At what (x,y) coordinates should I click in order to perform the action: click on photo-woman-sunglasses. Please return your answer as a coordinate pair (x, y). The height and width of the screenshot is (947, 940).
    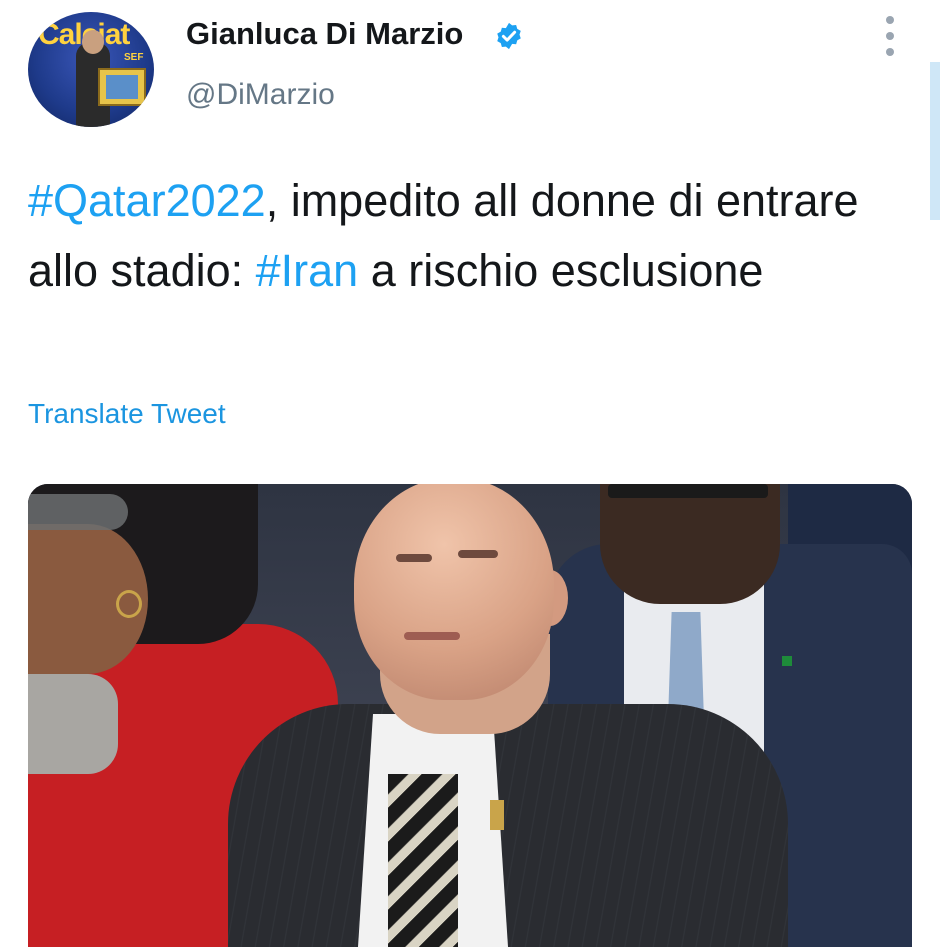
    Looking at the image, I should click on (78, 512).